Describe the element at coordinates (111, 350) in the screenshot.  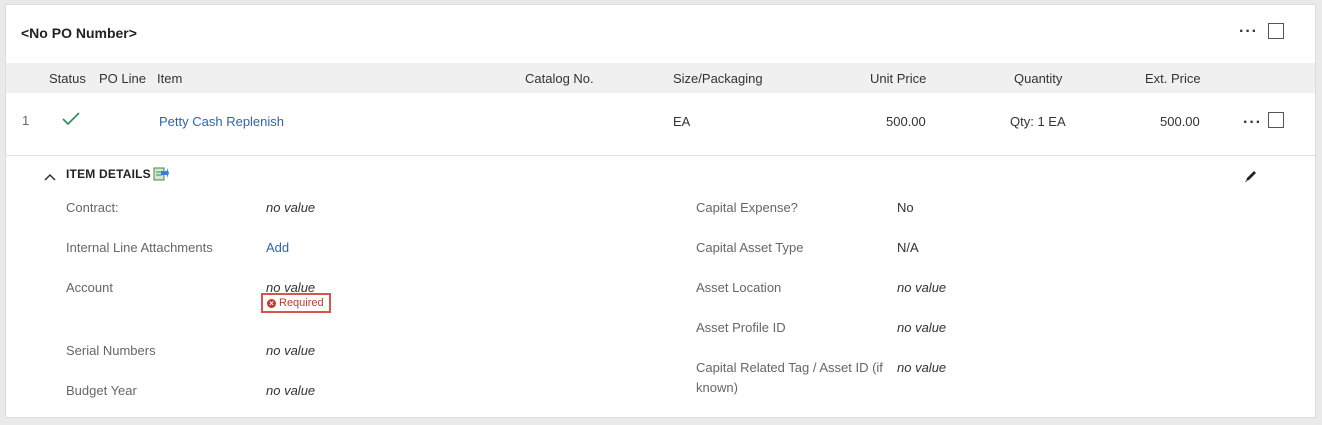
I see `serial-numbers-label: Serial Numbers` at that location.